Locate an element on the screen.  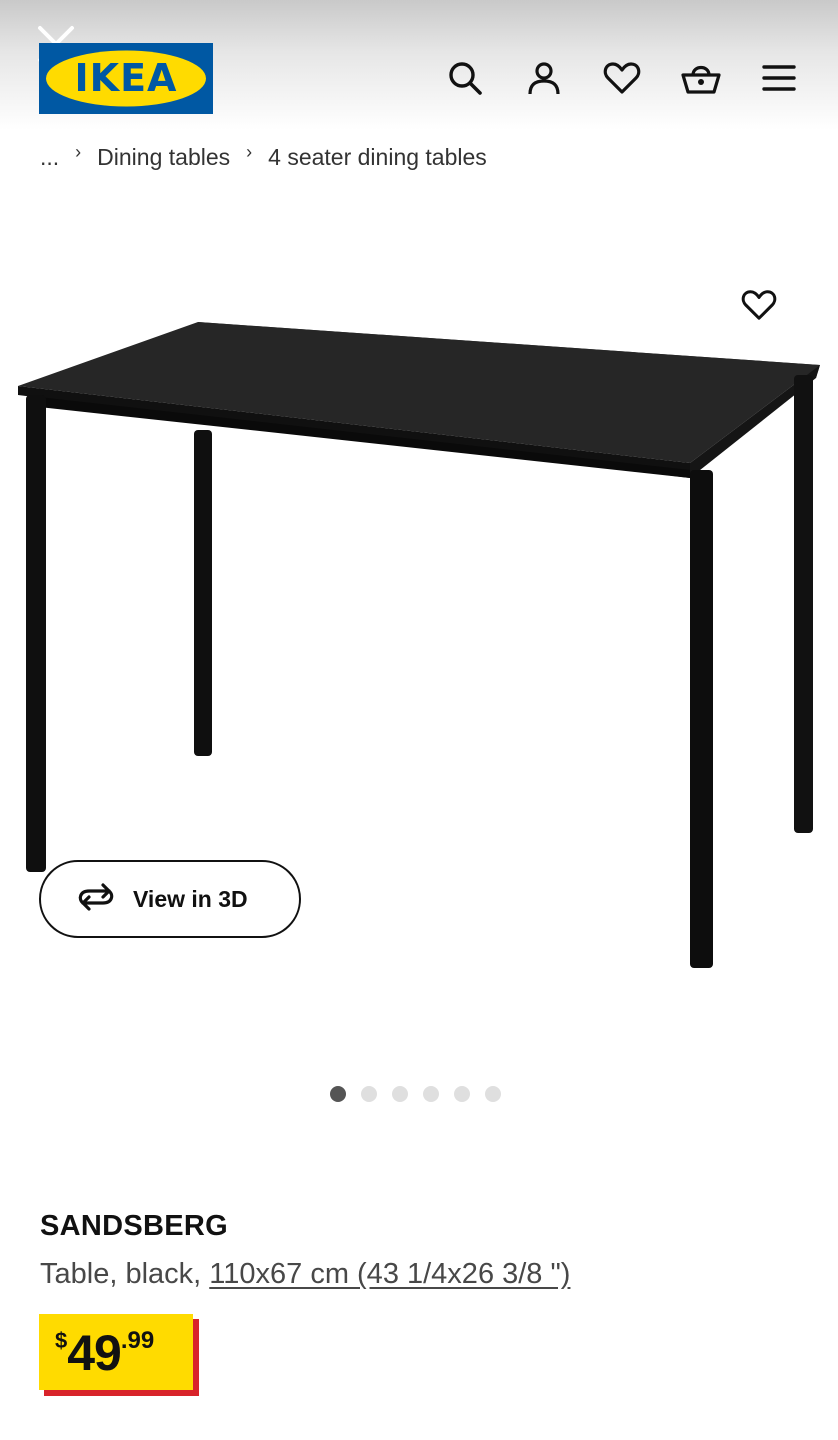
price-currency: $ is located at coordinates (61, 1340).